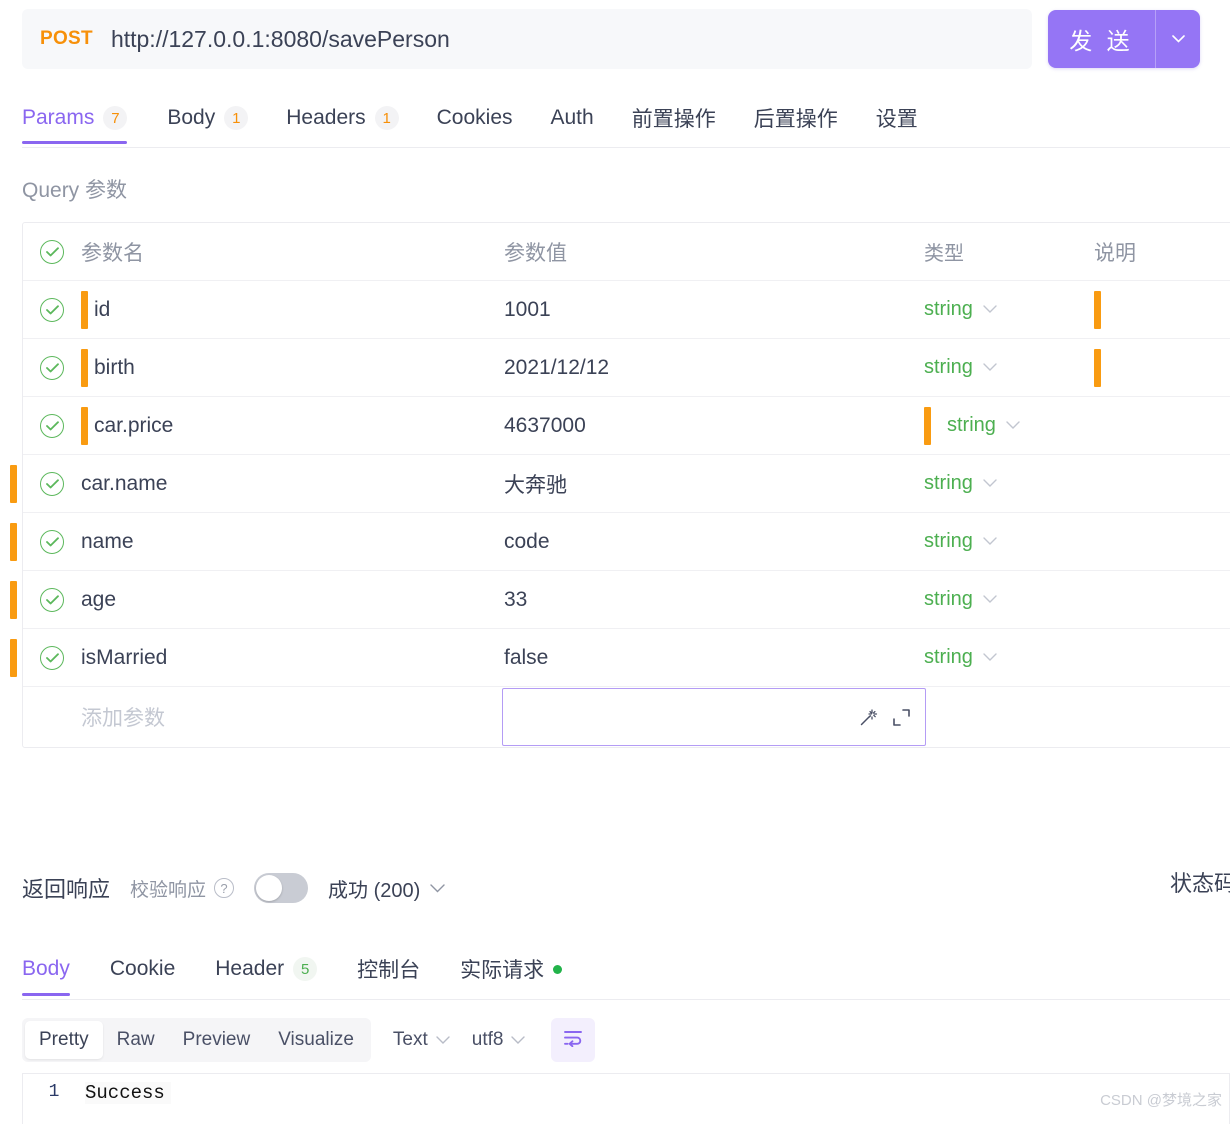 The image size is (1230, 1124). I want to click on response-tab-console: 控制台, so click(394, 969).